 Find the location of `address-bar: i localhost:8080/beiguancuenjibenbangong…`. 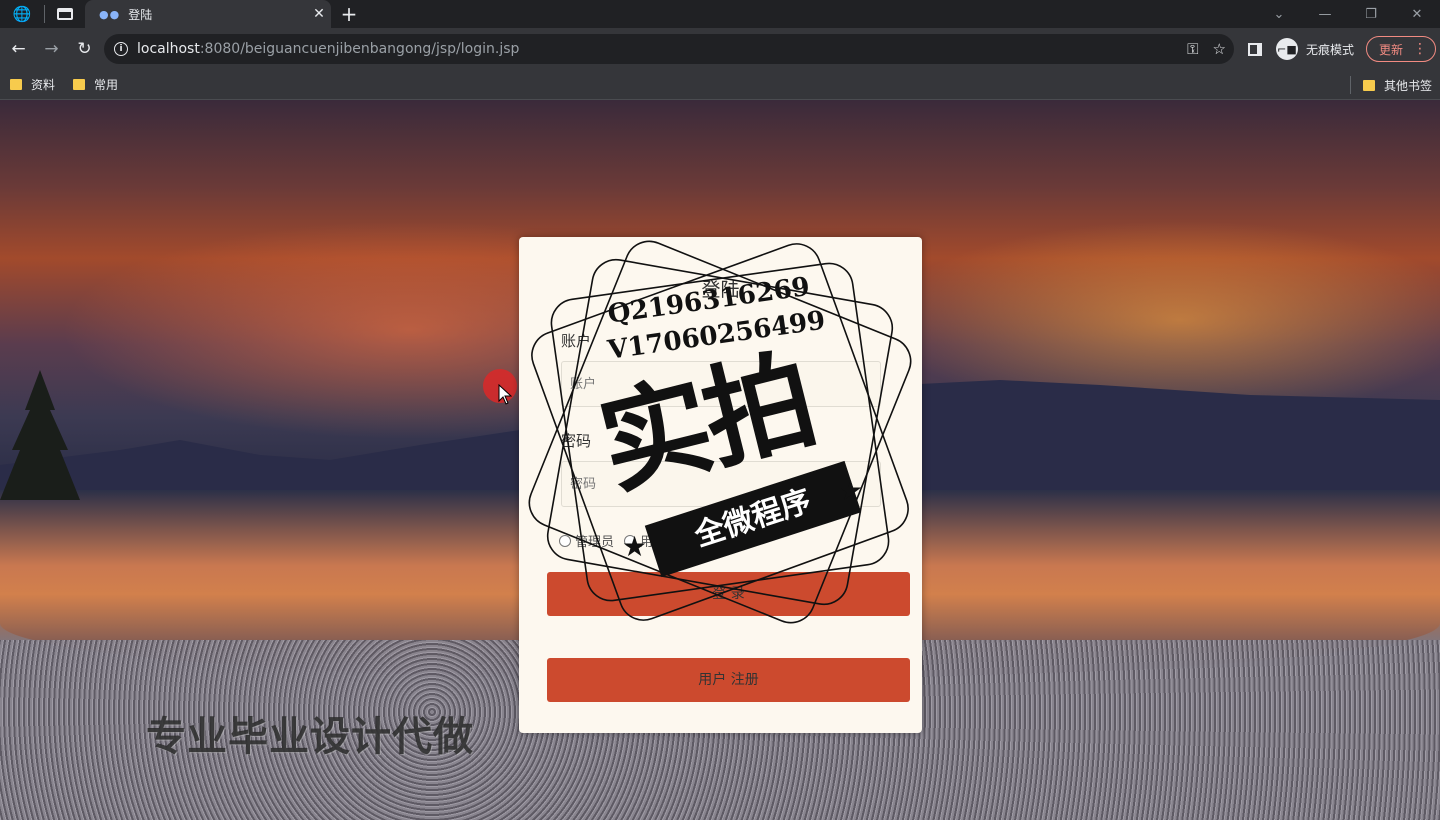

address-bar: i localhost:8080/beiguancuenjibenbangong… is located at coordinates (669, 49).